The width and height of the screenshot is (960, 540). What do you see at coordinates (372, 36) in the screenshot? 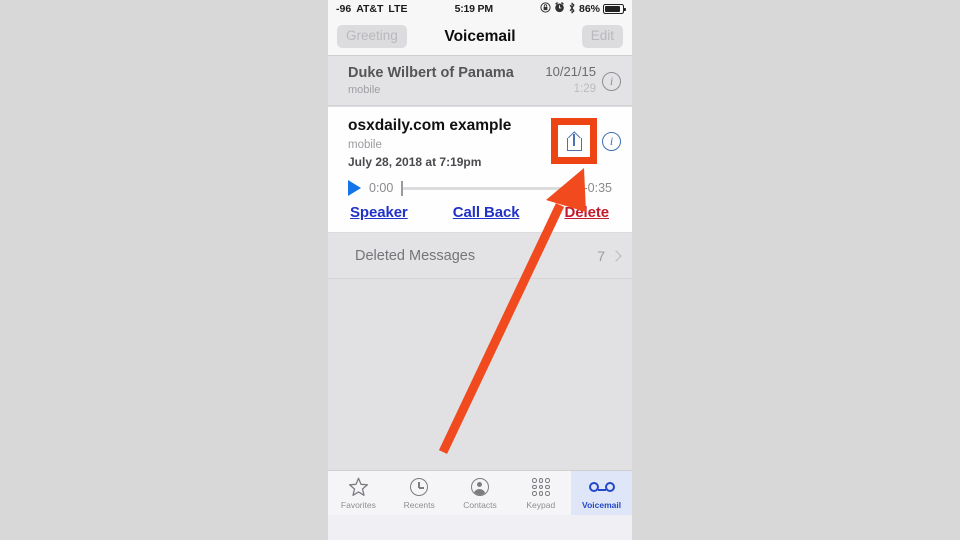
I see `greeting-button: Greeting` at bounding box center [372, 36].